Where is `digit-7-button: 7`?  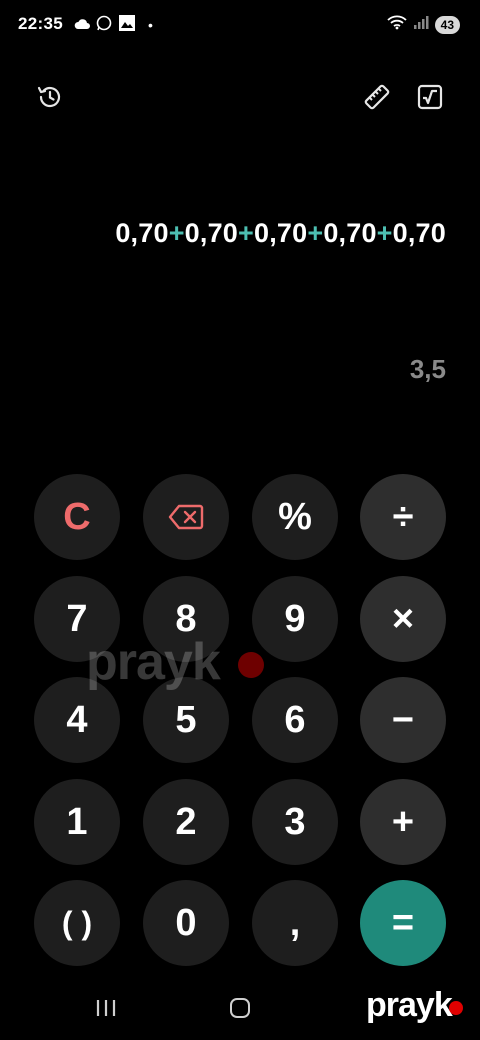
digit-7-button: 7 is located at coordinates (77, 619).